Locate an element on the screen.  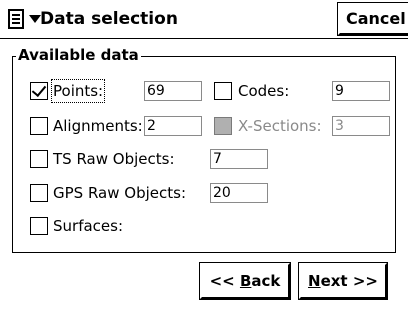
ts-raw-objects-checkbox is located at coordinates (39, 159).